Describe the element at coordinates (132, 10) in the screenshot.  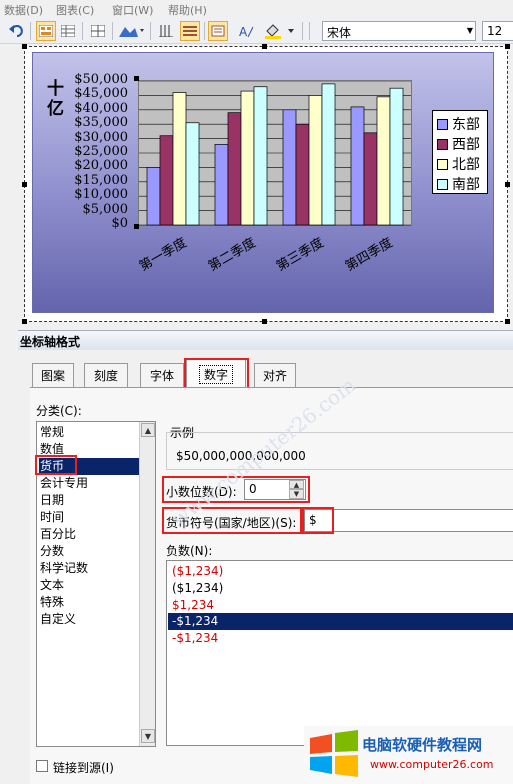
I see `menu-window: 窗口(W)` at that location.